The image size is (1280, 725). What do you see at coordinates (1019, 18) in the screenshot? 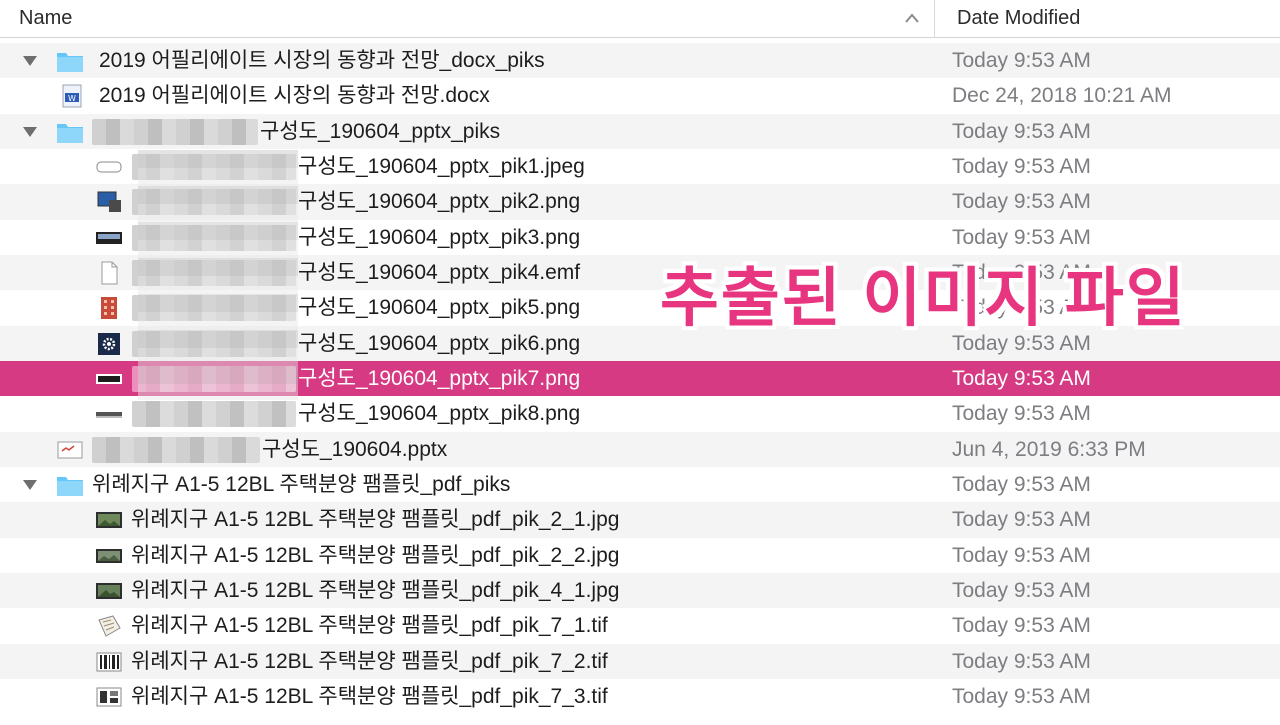
I see `date-column-label: Date Modified` at bounding box center [1019, 18].